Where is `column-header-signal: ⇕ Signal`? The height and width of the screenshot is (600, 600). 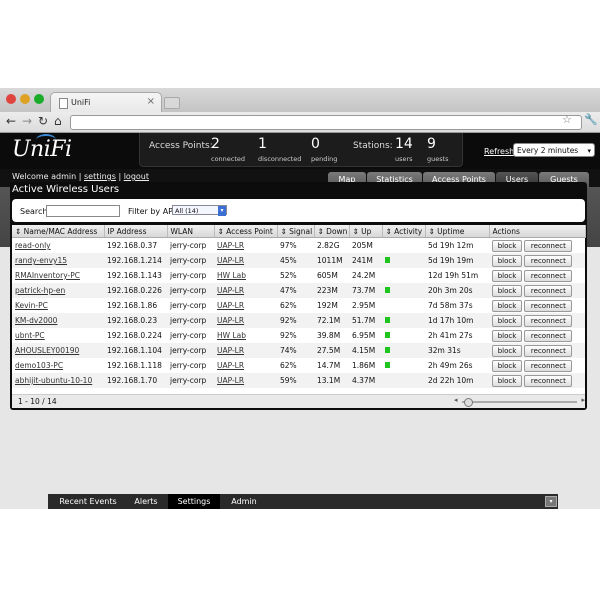
column-header-signal: ⇕ Signal is located at coordinates (296, 231).